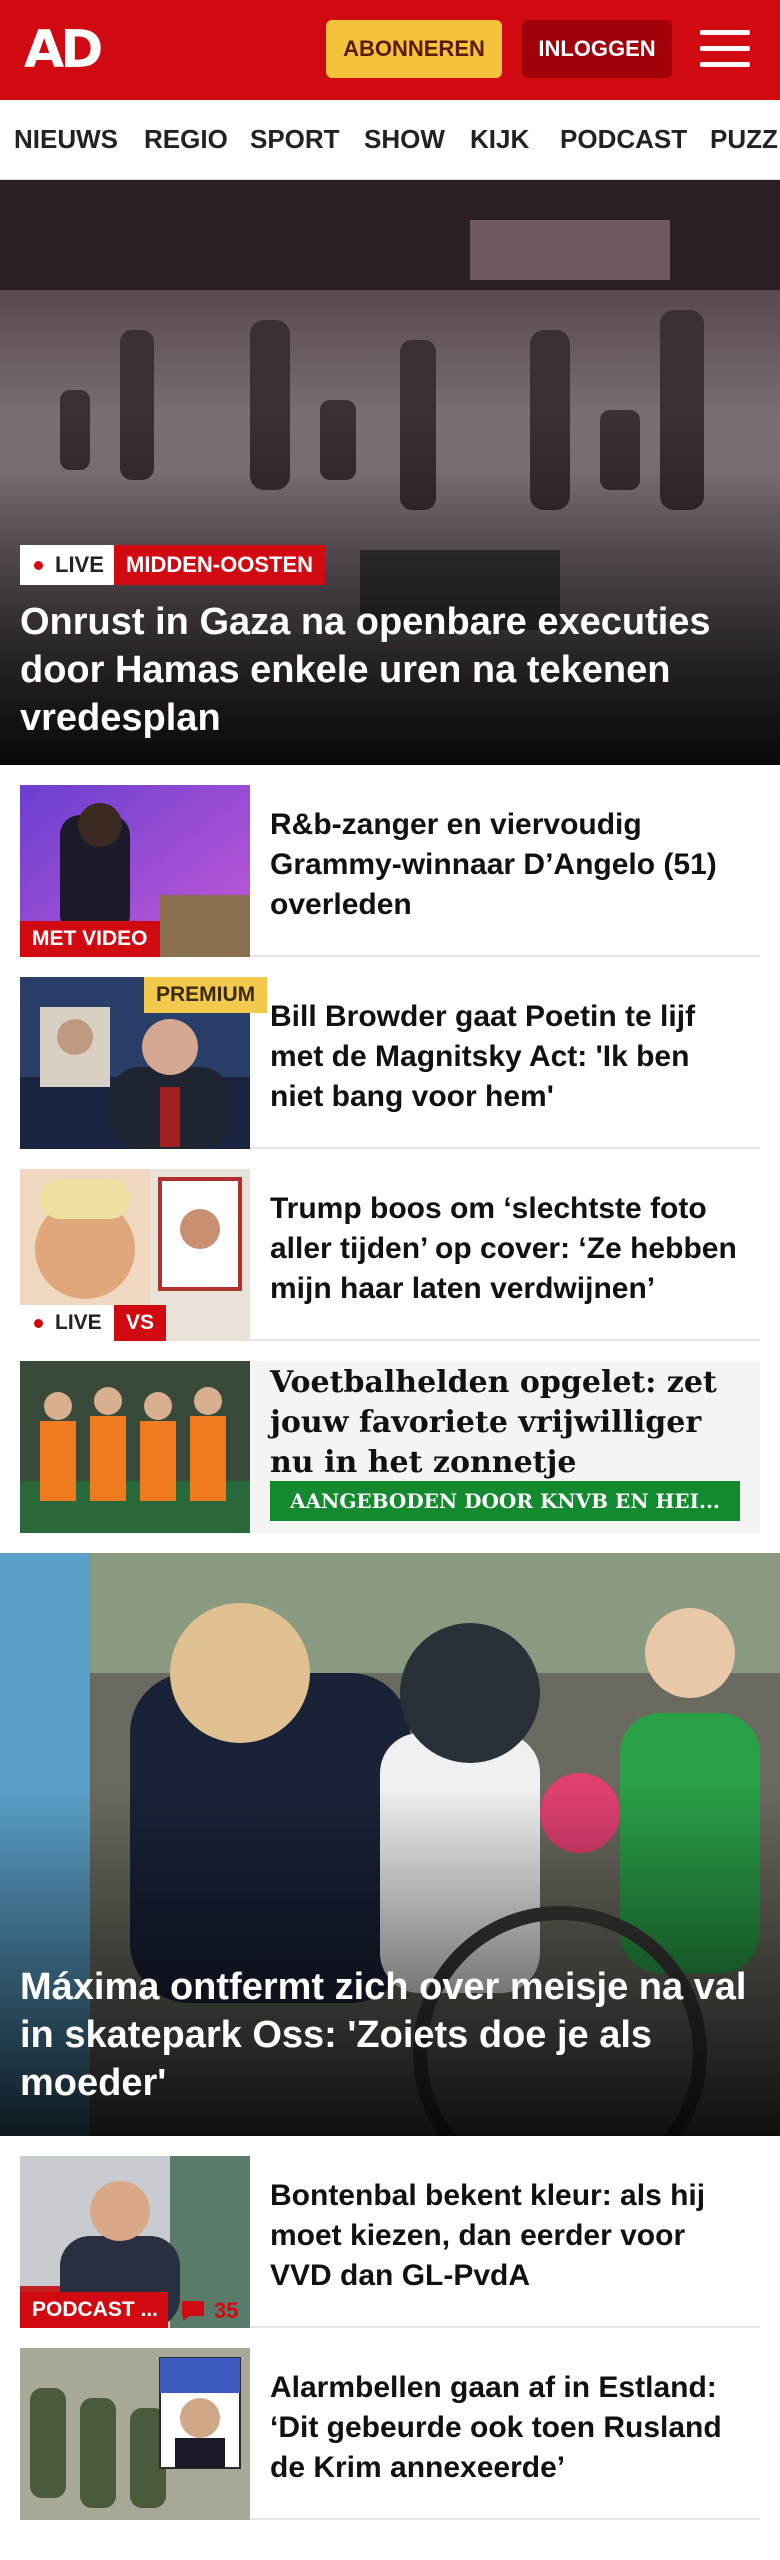  What do you see at coordinates (499, 139) in the screenshot?
I see `nav-item-kijk: KIJK` at bounding box center [499, 139].